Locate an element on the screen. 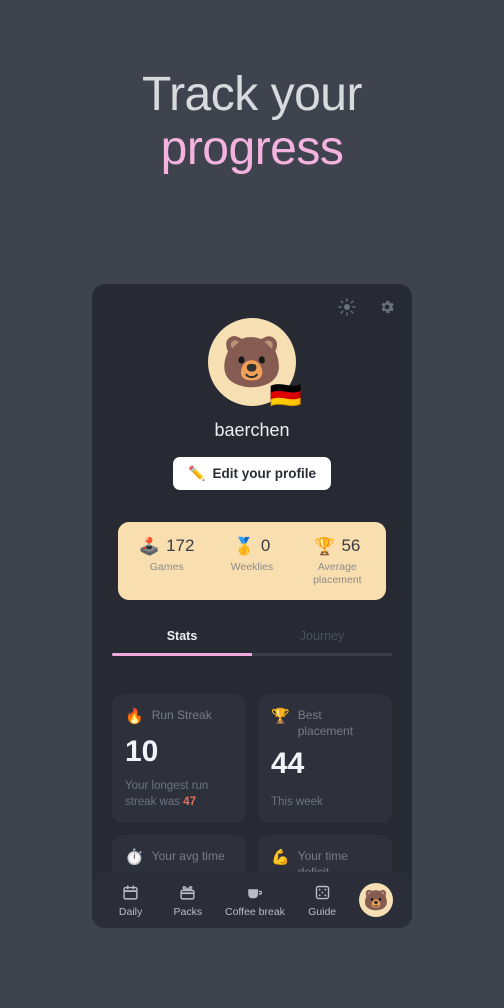 This screenshot has width=504, height=1008. tab-stats: Stats is located at coordinates (182, 641).